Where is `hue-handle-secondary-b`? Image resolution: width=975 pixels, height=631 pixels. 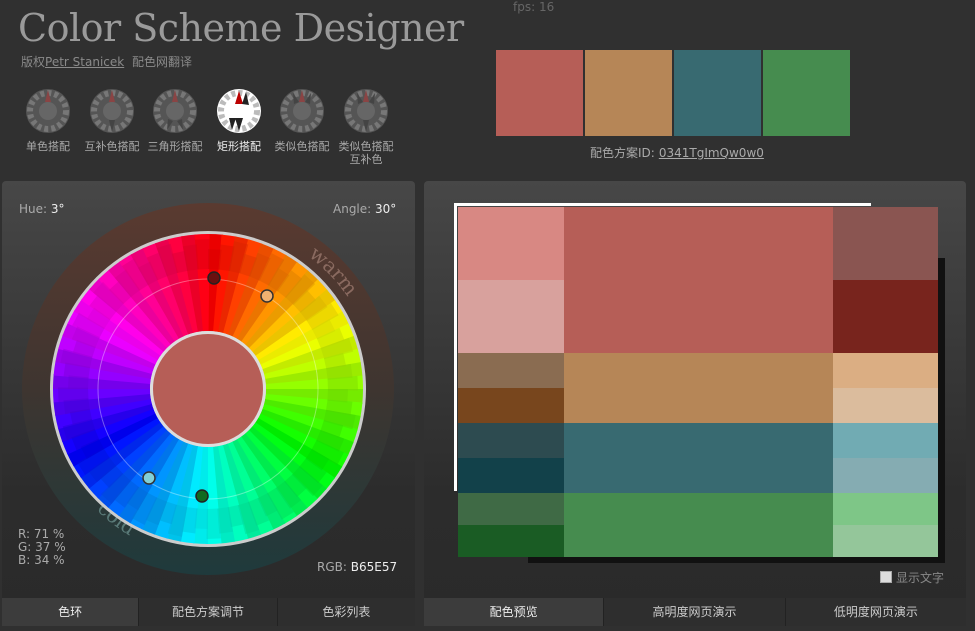
hue-handle-secondary-b is located at coordinates (149, 478).